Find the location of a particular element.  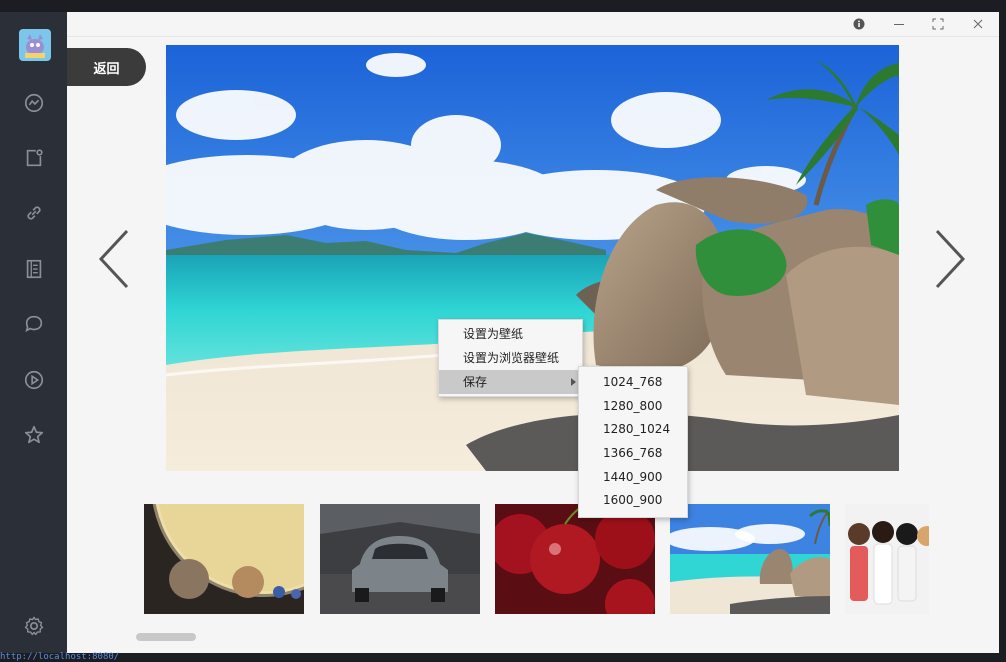

minimize-button is located at coordinates (899, 24).